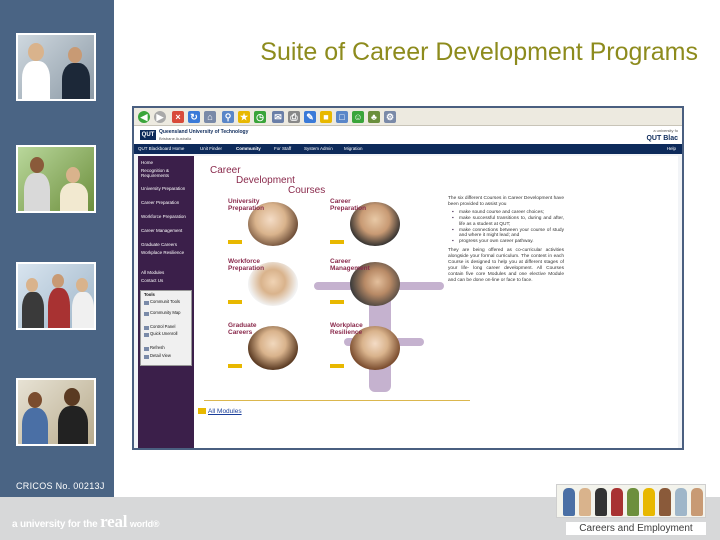  What do you see at coordinates (167, 173) in the screenshot?
I see `left-nav-recognition: Recognition & Requirements` at bounding box center [167, 173].